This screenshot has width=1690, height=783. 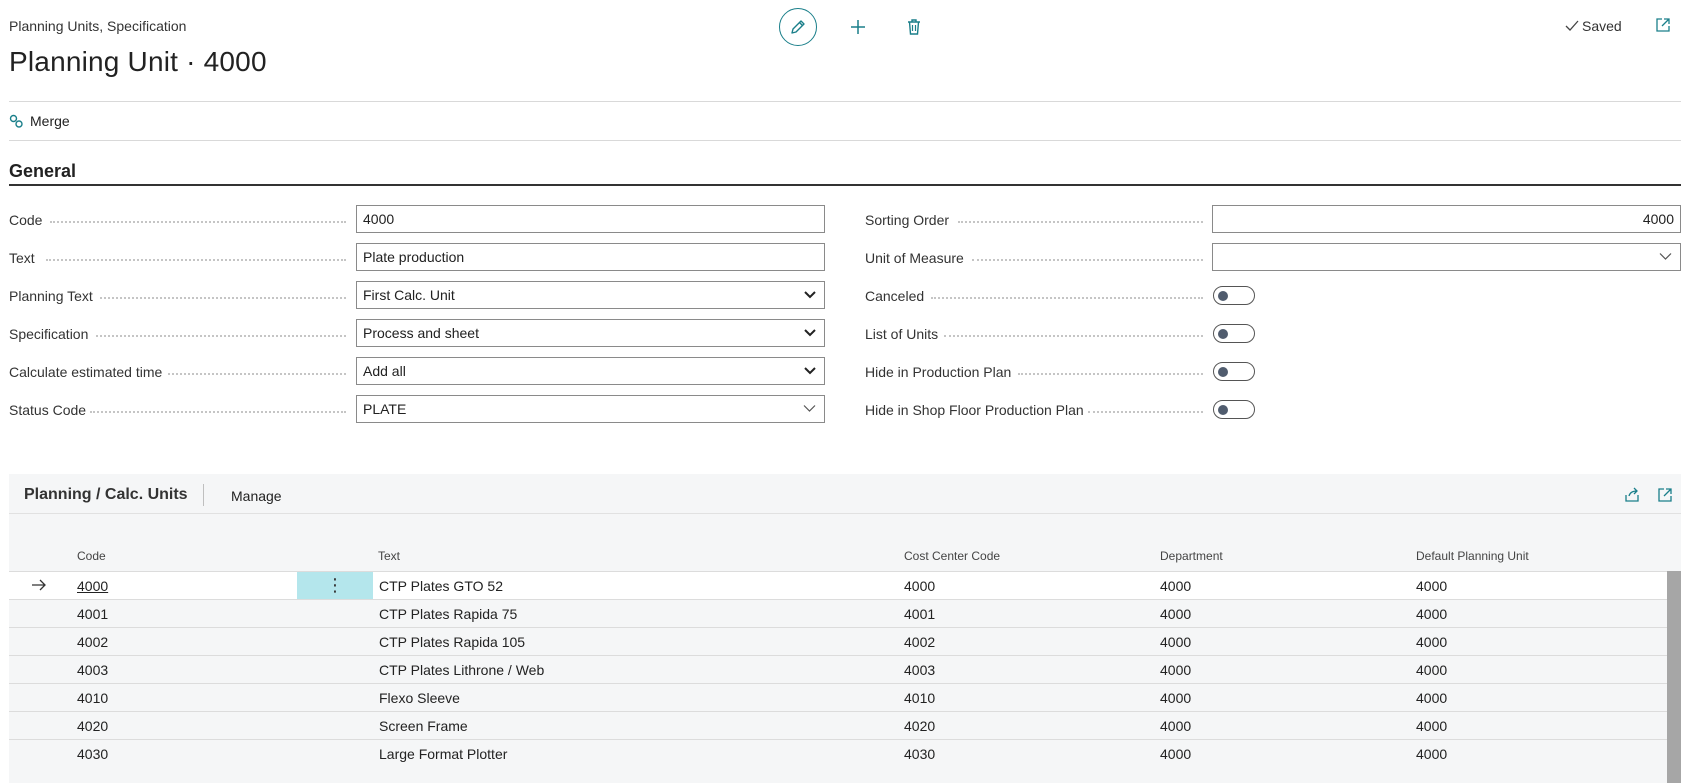 I want to click on row-cost-center-code: 4002, so click(x=920, y=642).